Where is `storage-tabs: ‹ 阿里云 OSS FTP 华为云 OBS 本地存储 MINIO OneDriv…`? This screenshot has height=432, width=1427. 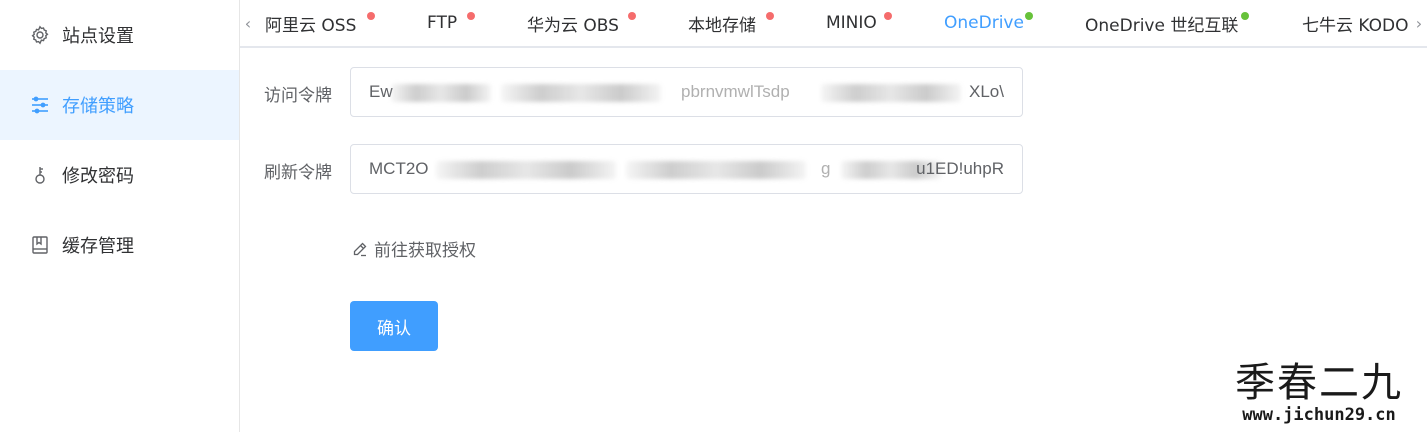
storage-tabs: ‹ 阿里云 OSS FTP 华为云 OBS 本地存储 MINIO OneDriv… is located at coordinates (833, 24).